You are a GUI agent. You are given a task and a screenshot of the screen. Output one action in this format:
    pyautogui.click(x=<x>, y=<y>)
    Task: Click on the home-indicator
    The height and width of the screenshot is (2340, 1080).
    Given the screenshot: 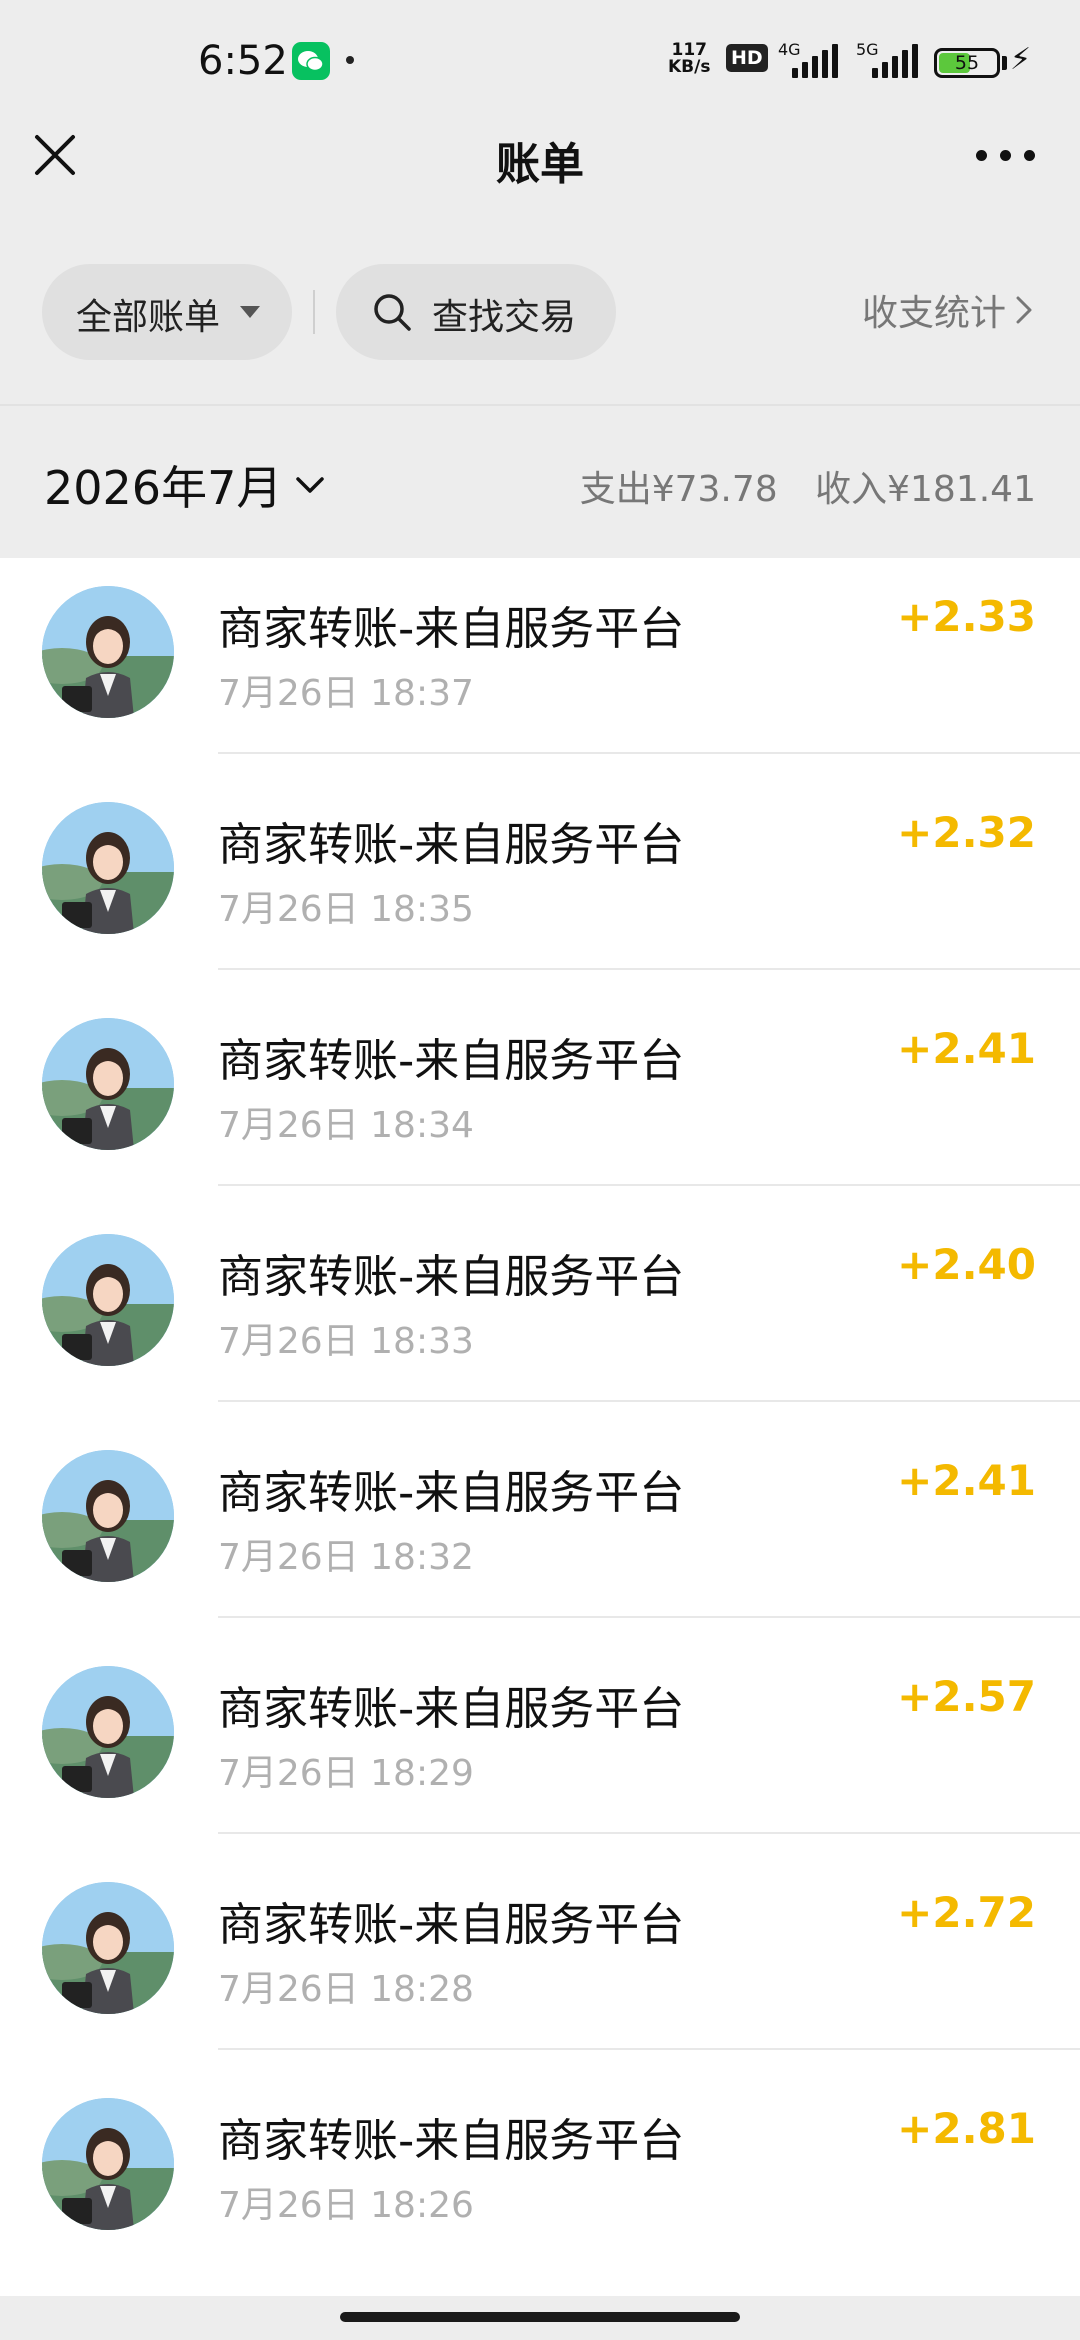 What is the action you would take?
    pyautogui.click(x=540, y=2317)
    